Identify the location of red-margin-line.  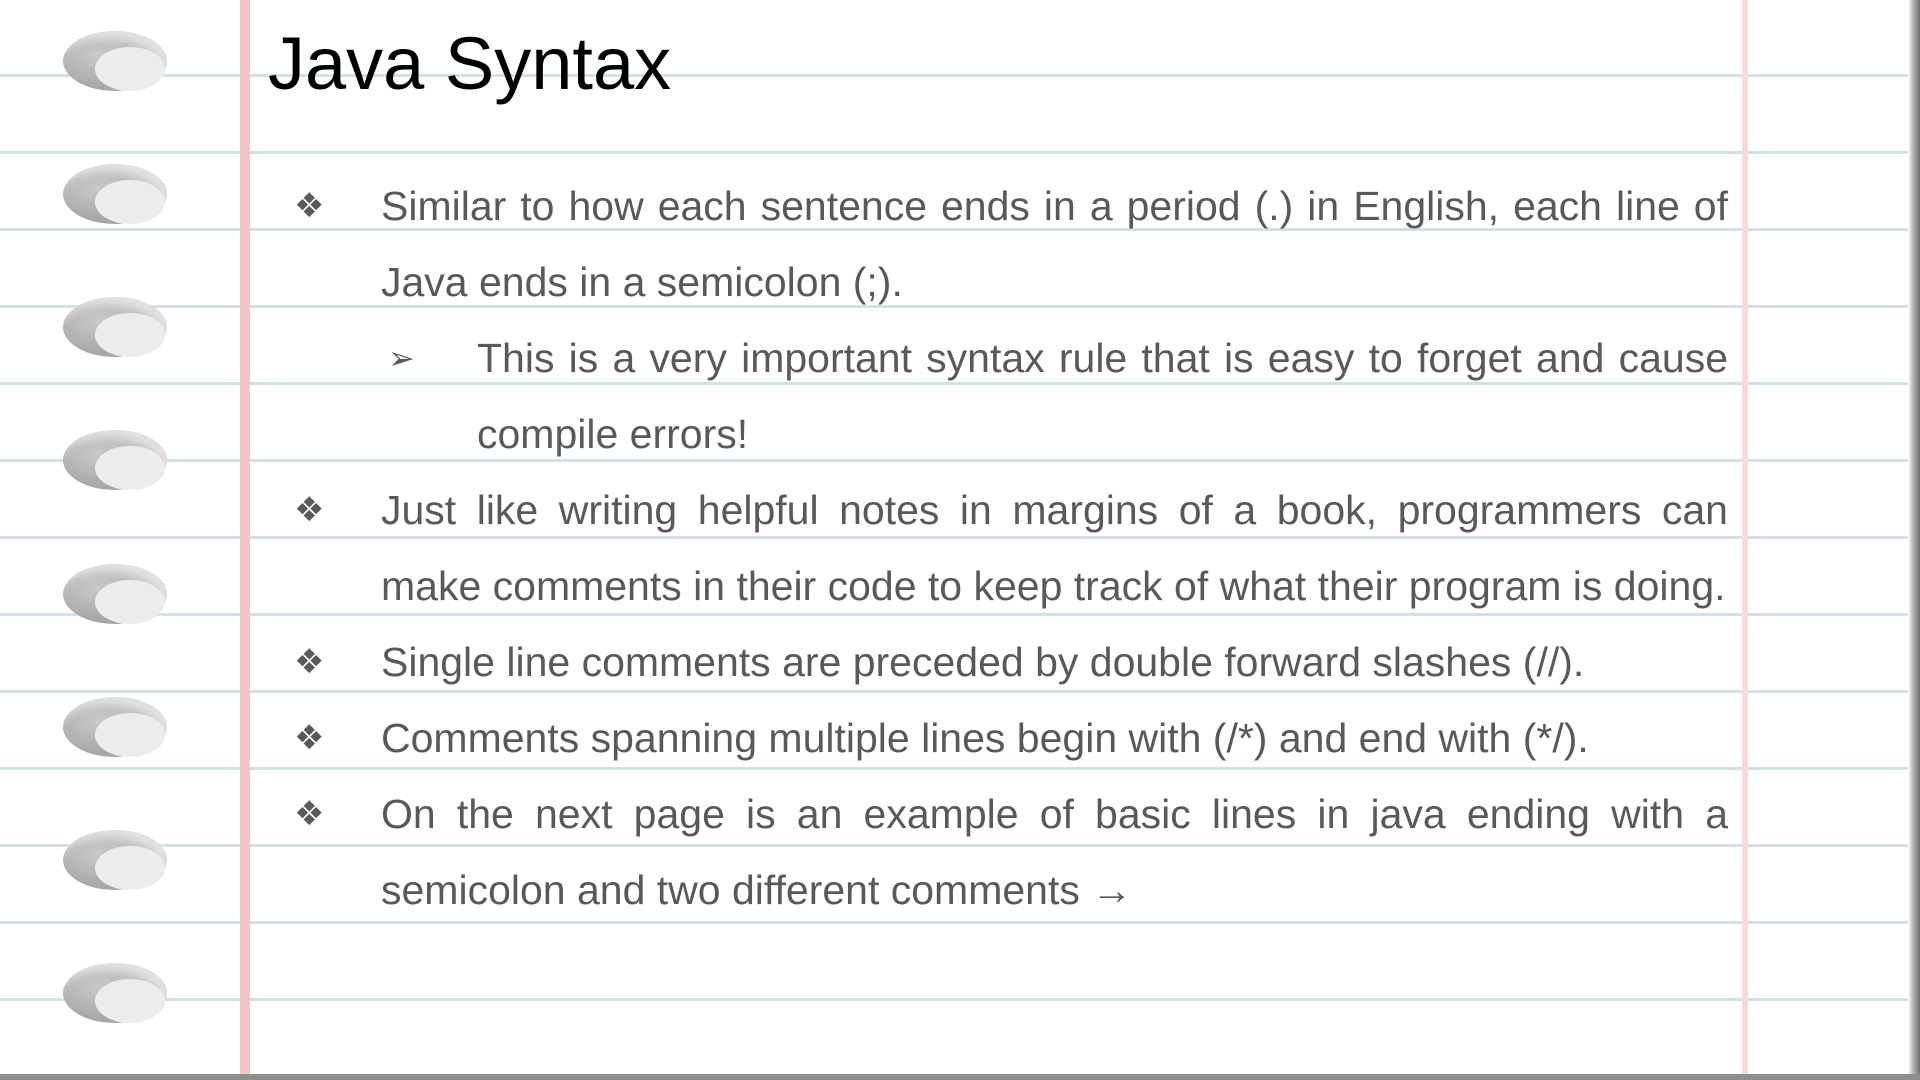
(245, 540).